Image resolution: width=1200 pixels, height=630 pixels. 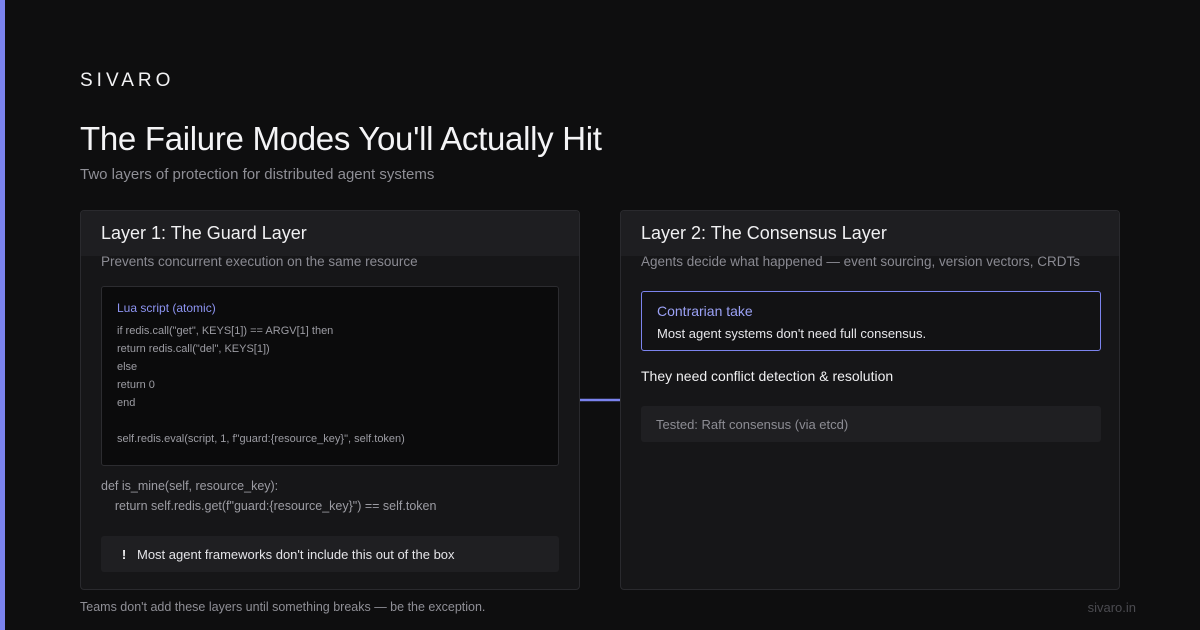 What do you see at coordinates (1111, 607) in the screenshot?
I see `site-domain: sivaro.in` at bounding box center [1111, 607].